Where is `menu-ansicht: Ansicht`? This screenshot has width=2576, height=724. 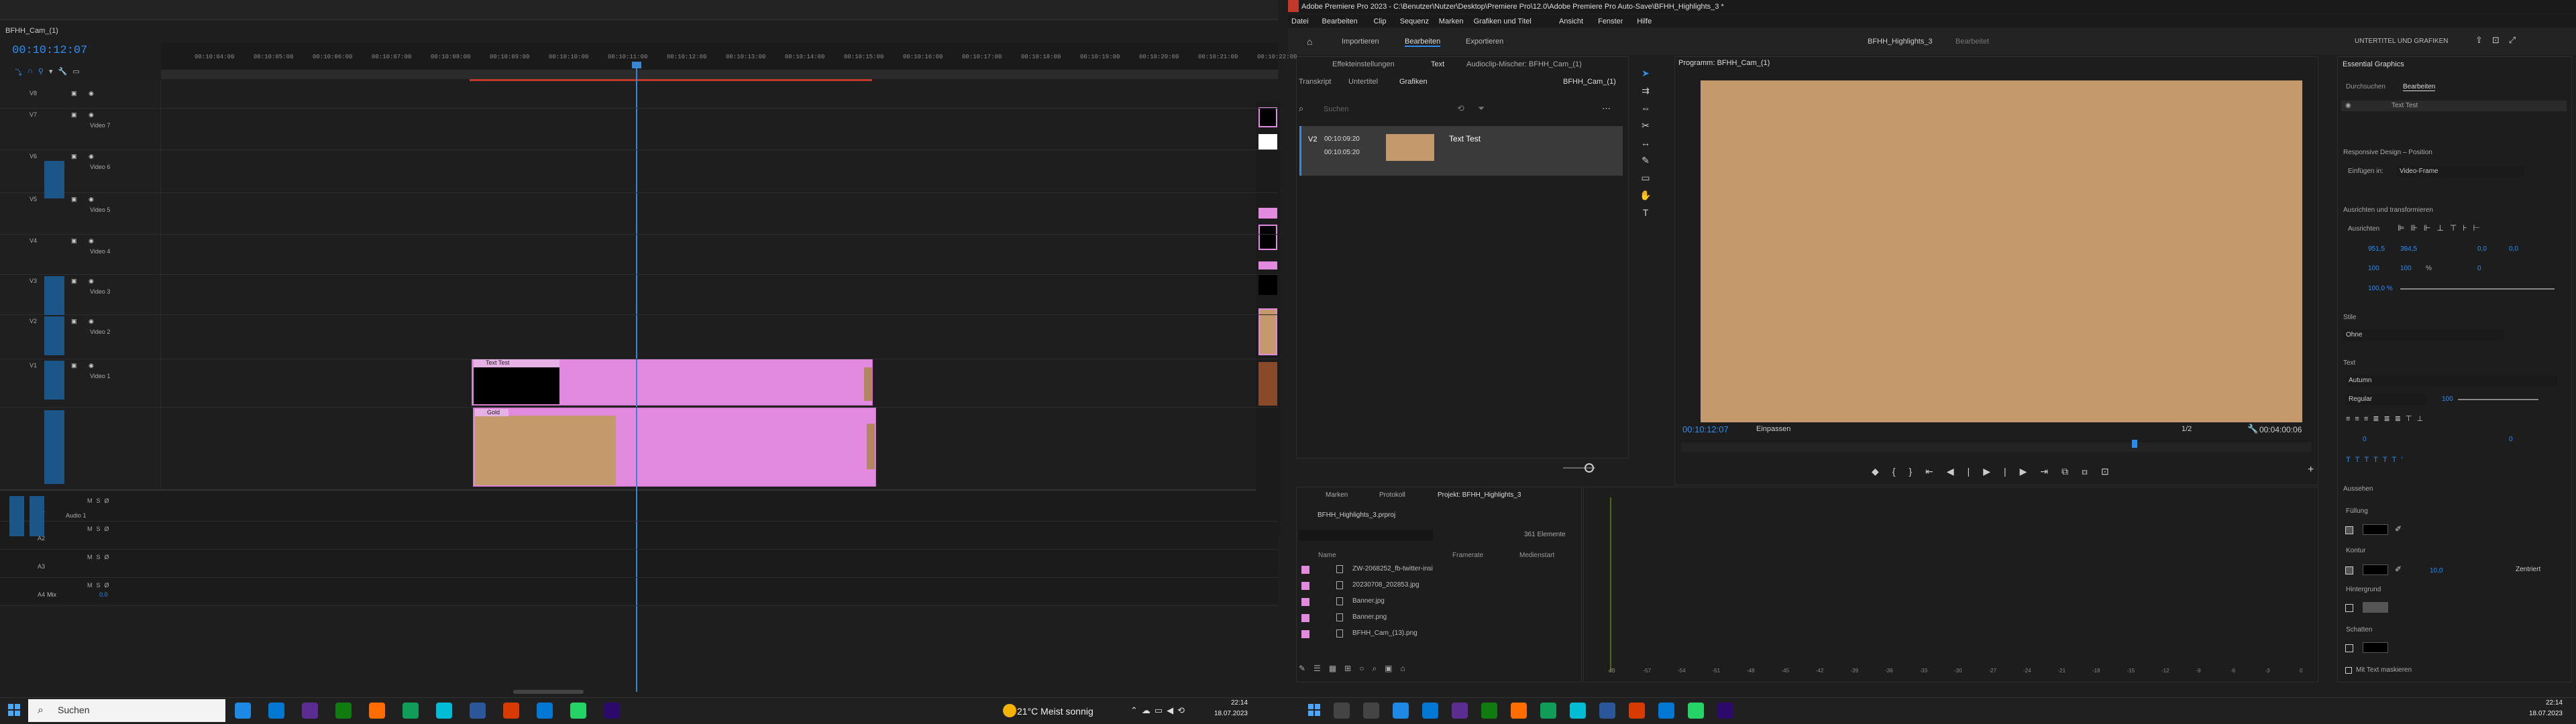 menu-ansicht: Ansicht is located at coordinates (1571, 21).